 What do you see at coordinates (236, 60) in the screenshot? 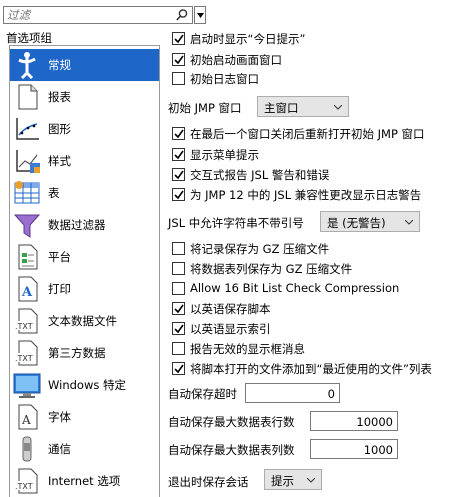
I see `initial-splash-label: 初始启动画面窗口` at bounding box center [236, 60].